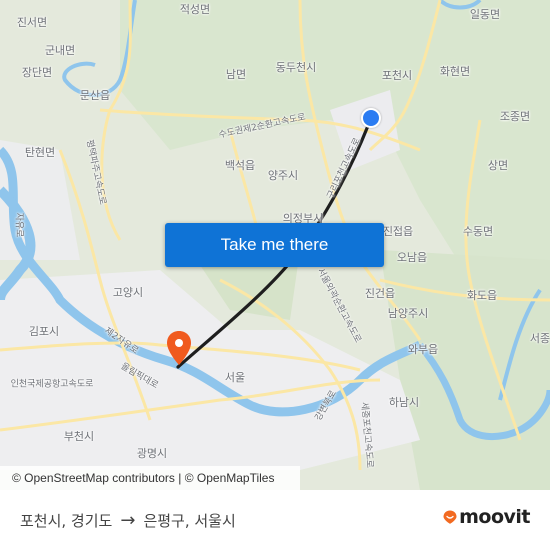 The image size is (550, 550). What do you see at coordinates (494, 517) in the screenshot?
I see `moovit-logo-text: moovit` at bounding box center [494, 517].